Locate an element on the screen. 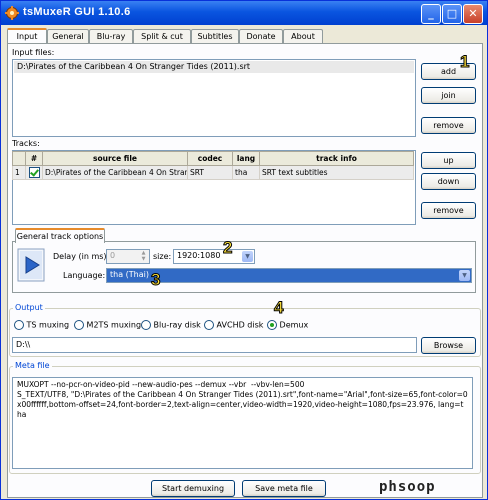 The width and height of the screenshot is (488, 500). annotation-4: 4 is located at coordinates (278, 307).